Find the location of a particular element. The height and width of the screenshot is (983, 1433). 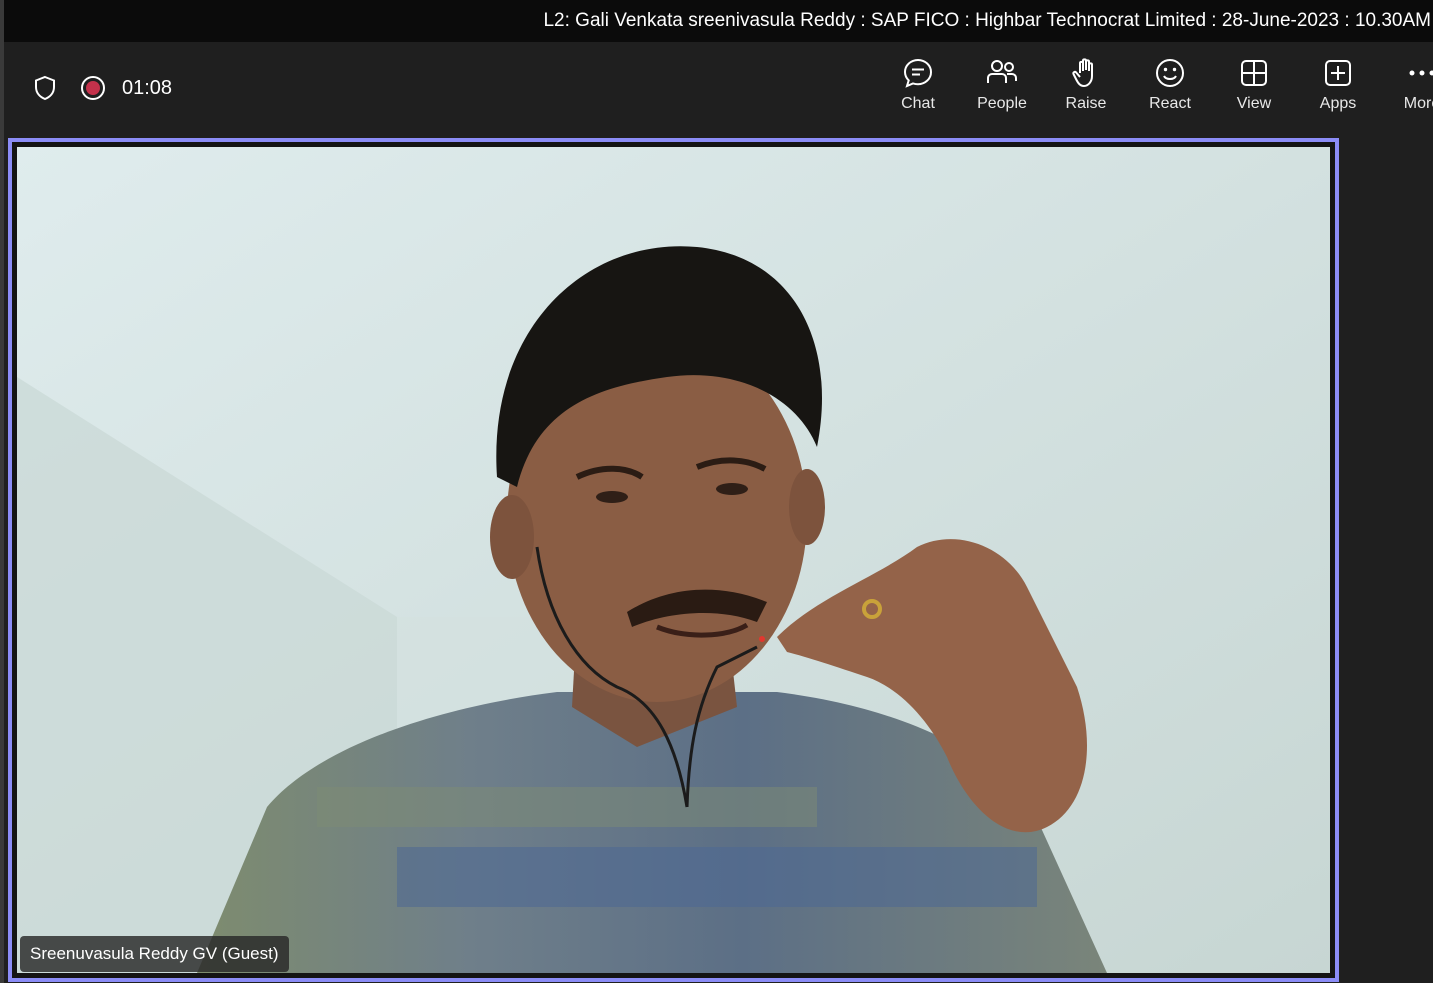

smiley-icon is located at coordinates (1170, 73).